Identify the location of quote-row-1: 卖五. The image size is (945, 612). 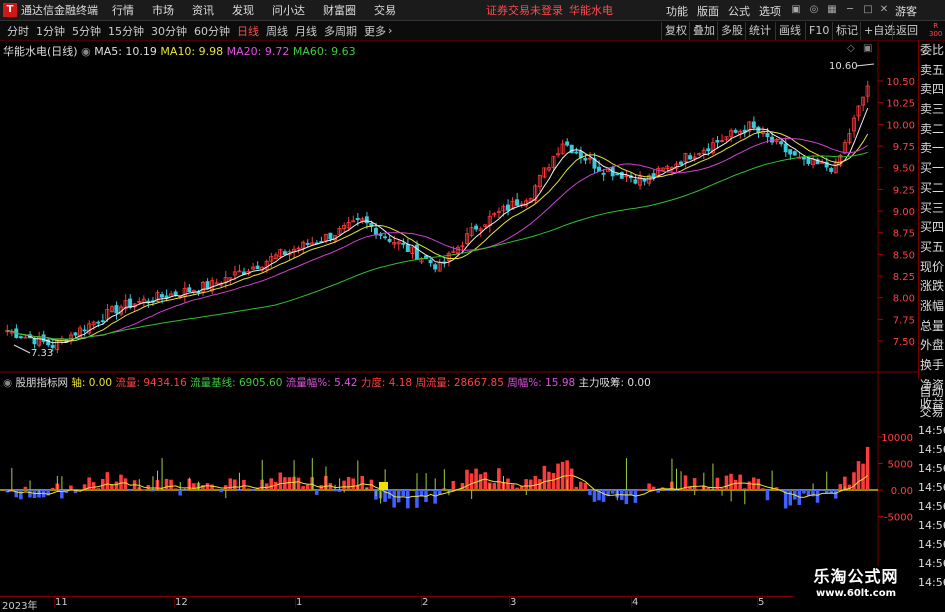
(932, 71).